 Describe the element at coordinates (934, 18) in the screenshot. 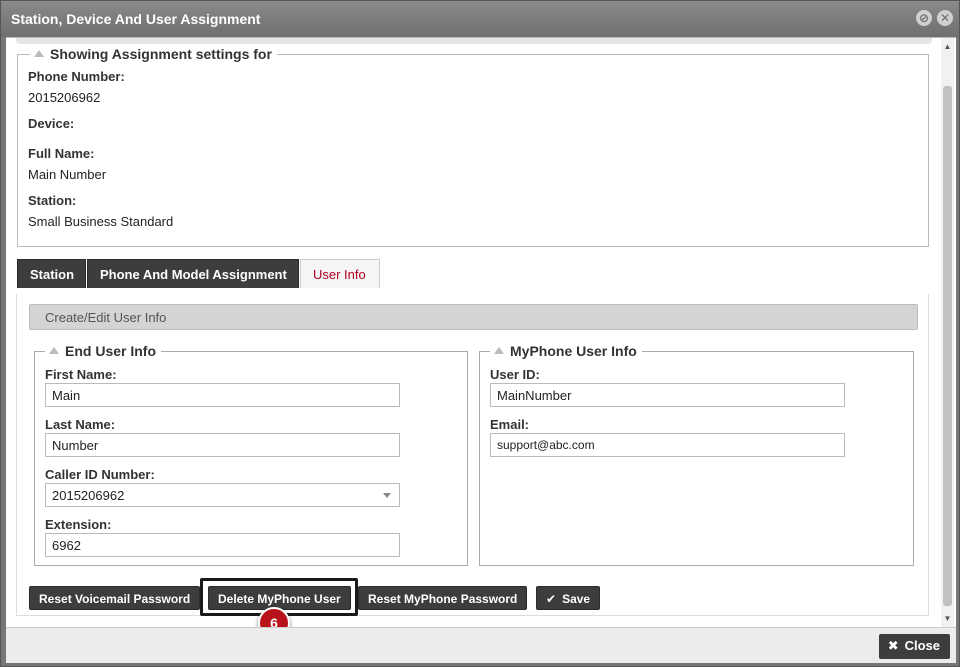

I see `title-controls: ⊘ ✕` at that location.